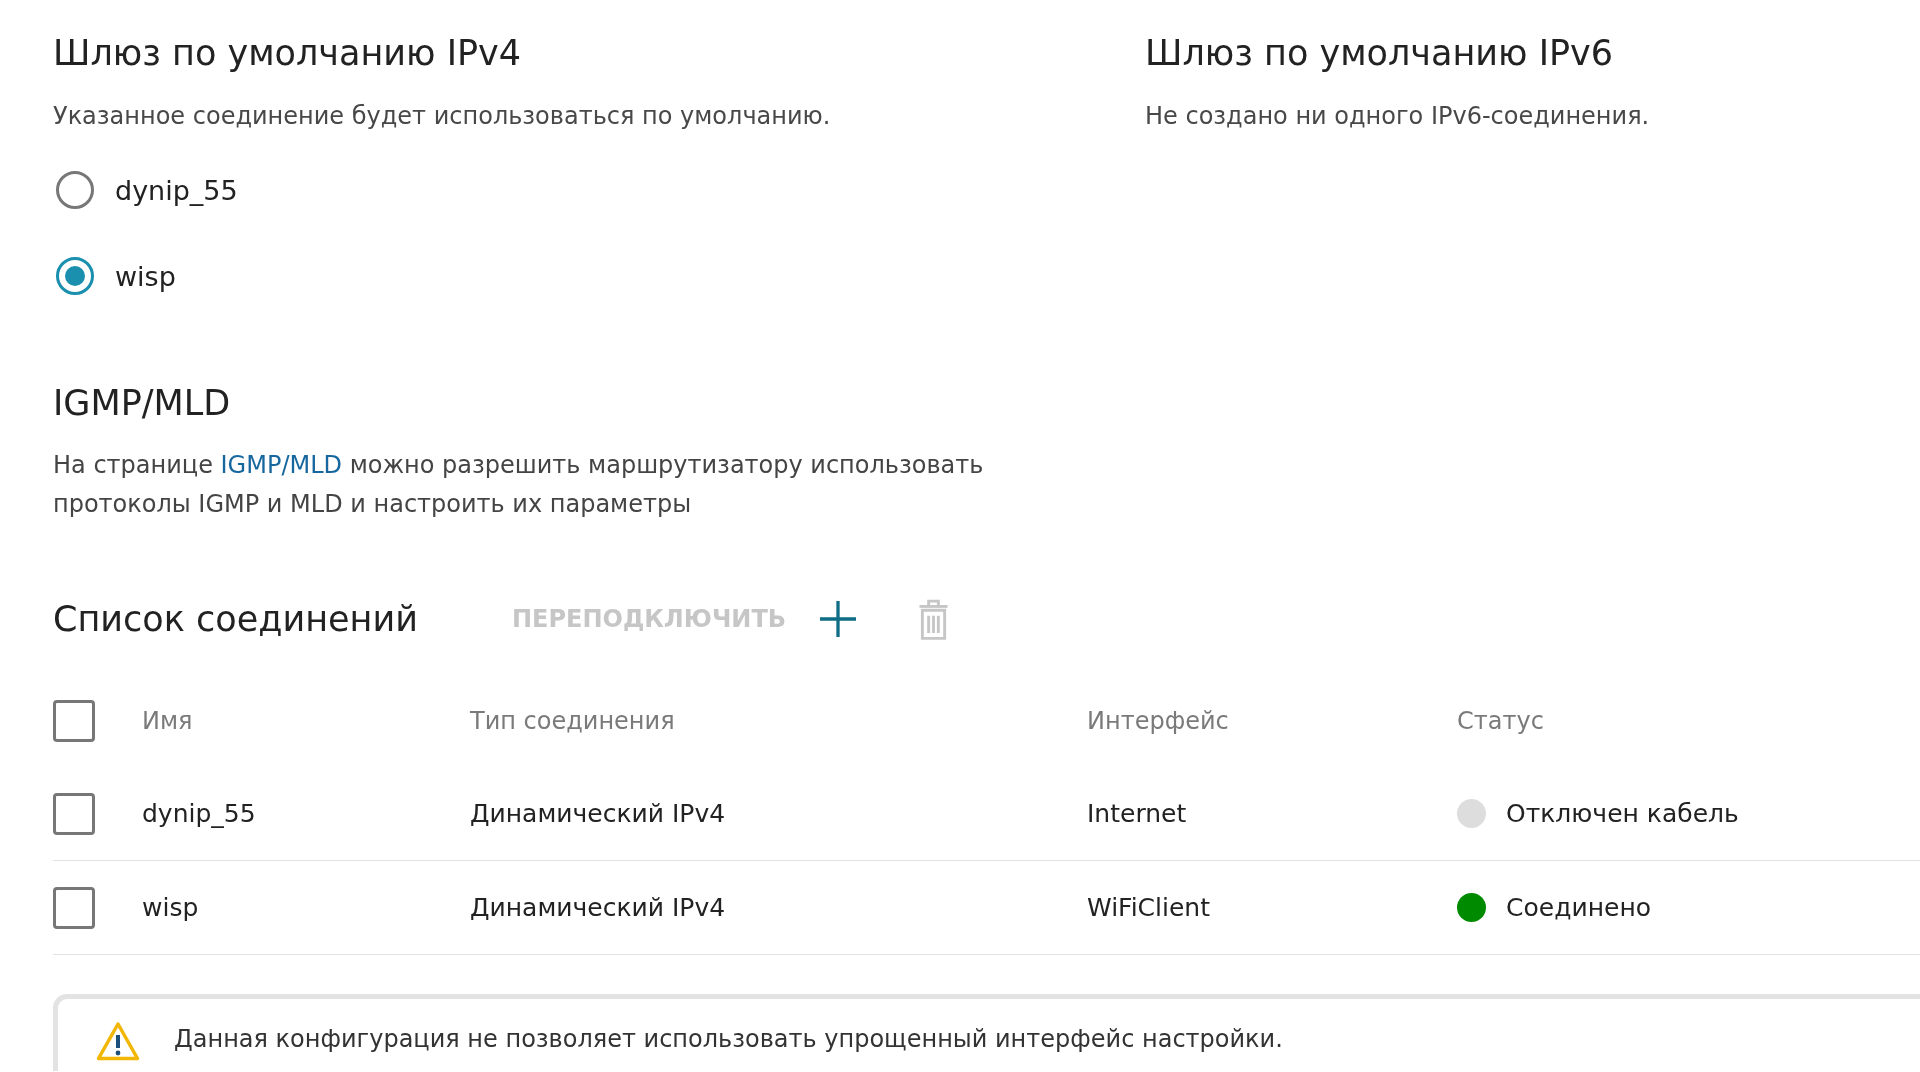 The height and width of the screenshot is (1072, 1920). What do you see at coordinates (1148, 907) in the screenshot?
I see `table-cell: WiFiClient` at bounding box center [1148, 907].